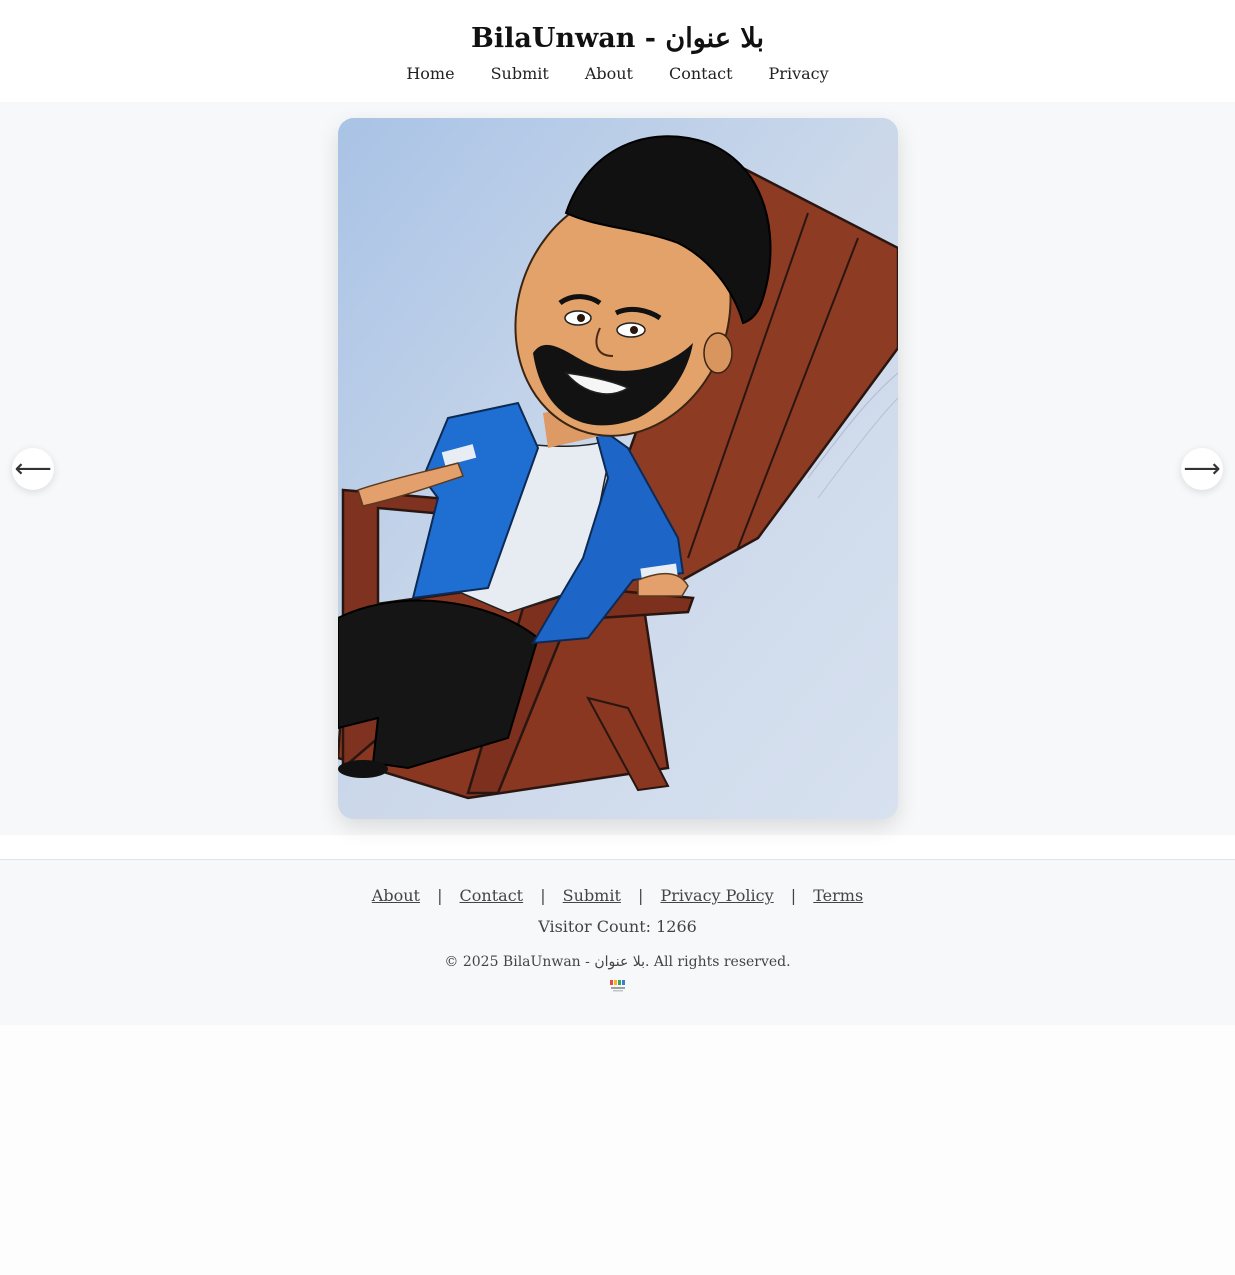 Image resolution: width=1235 pixels, height=1275 pixels. What do you see at coordinates (592, 895) in the screenshot?
I see `footer-link-submit: Submit` at bounding box center [592, 895].